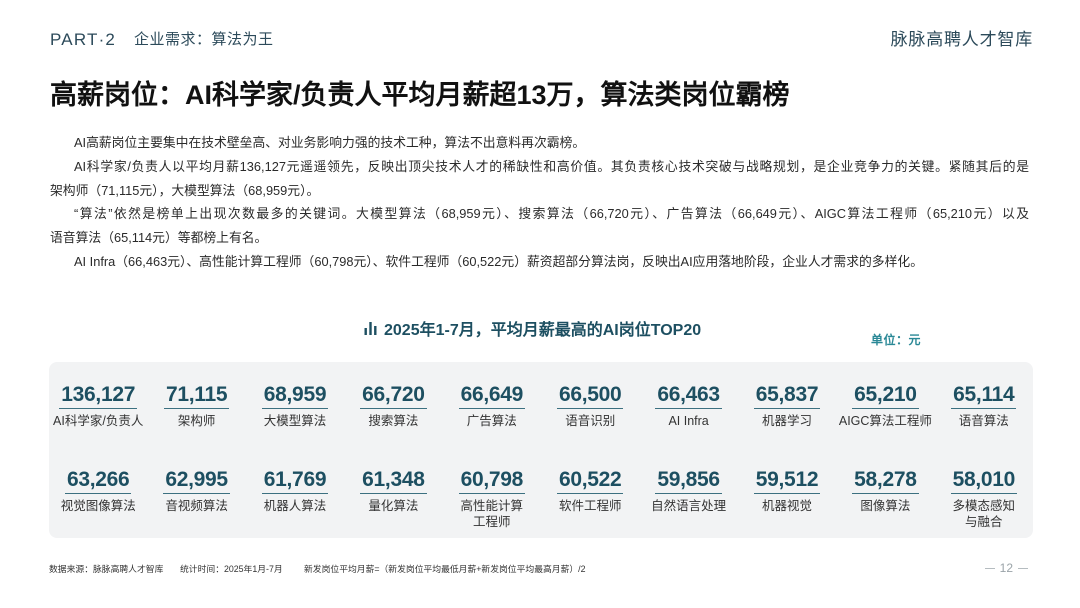 This screenshot has height=608, width=1080. Describe the element at coordinates (393, 396) in the screenshot. I see `rank-salary-value: 66,720` at that location.